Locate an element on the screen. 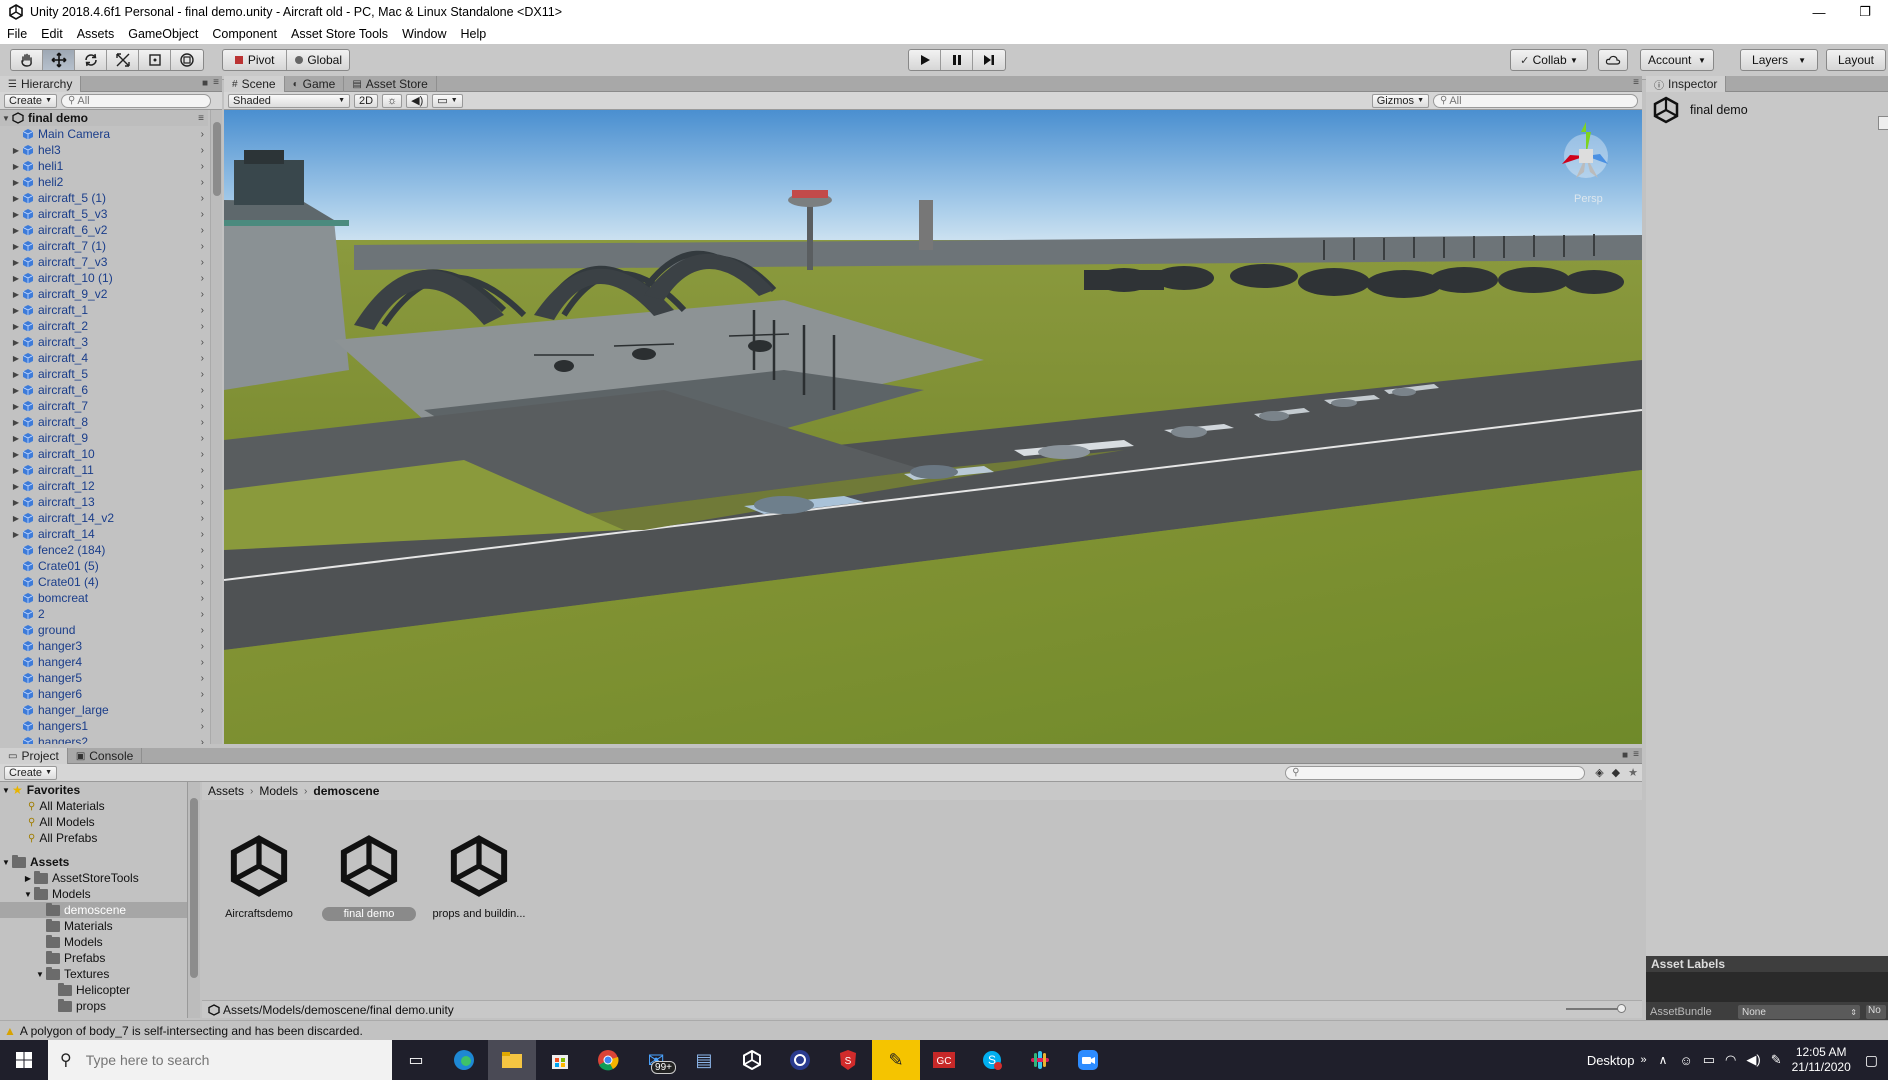 The image size is (1888, 1080). hierarchy-item: ▶ aircraft_10 › is located at coordinates (104, 454).